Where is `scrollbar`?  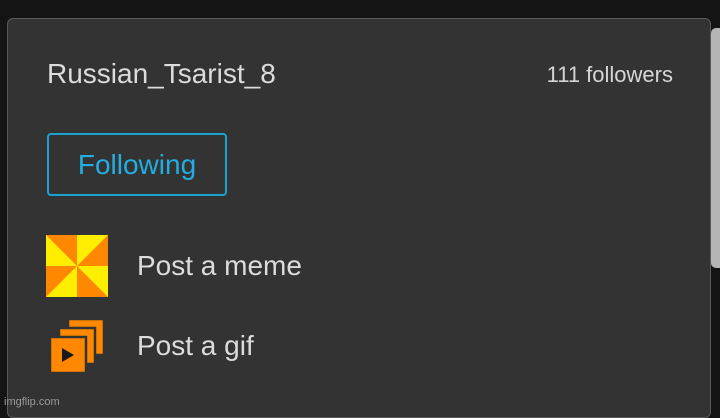
scrollbar is located at coordinates (715, 148).